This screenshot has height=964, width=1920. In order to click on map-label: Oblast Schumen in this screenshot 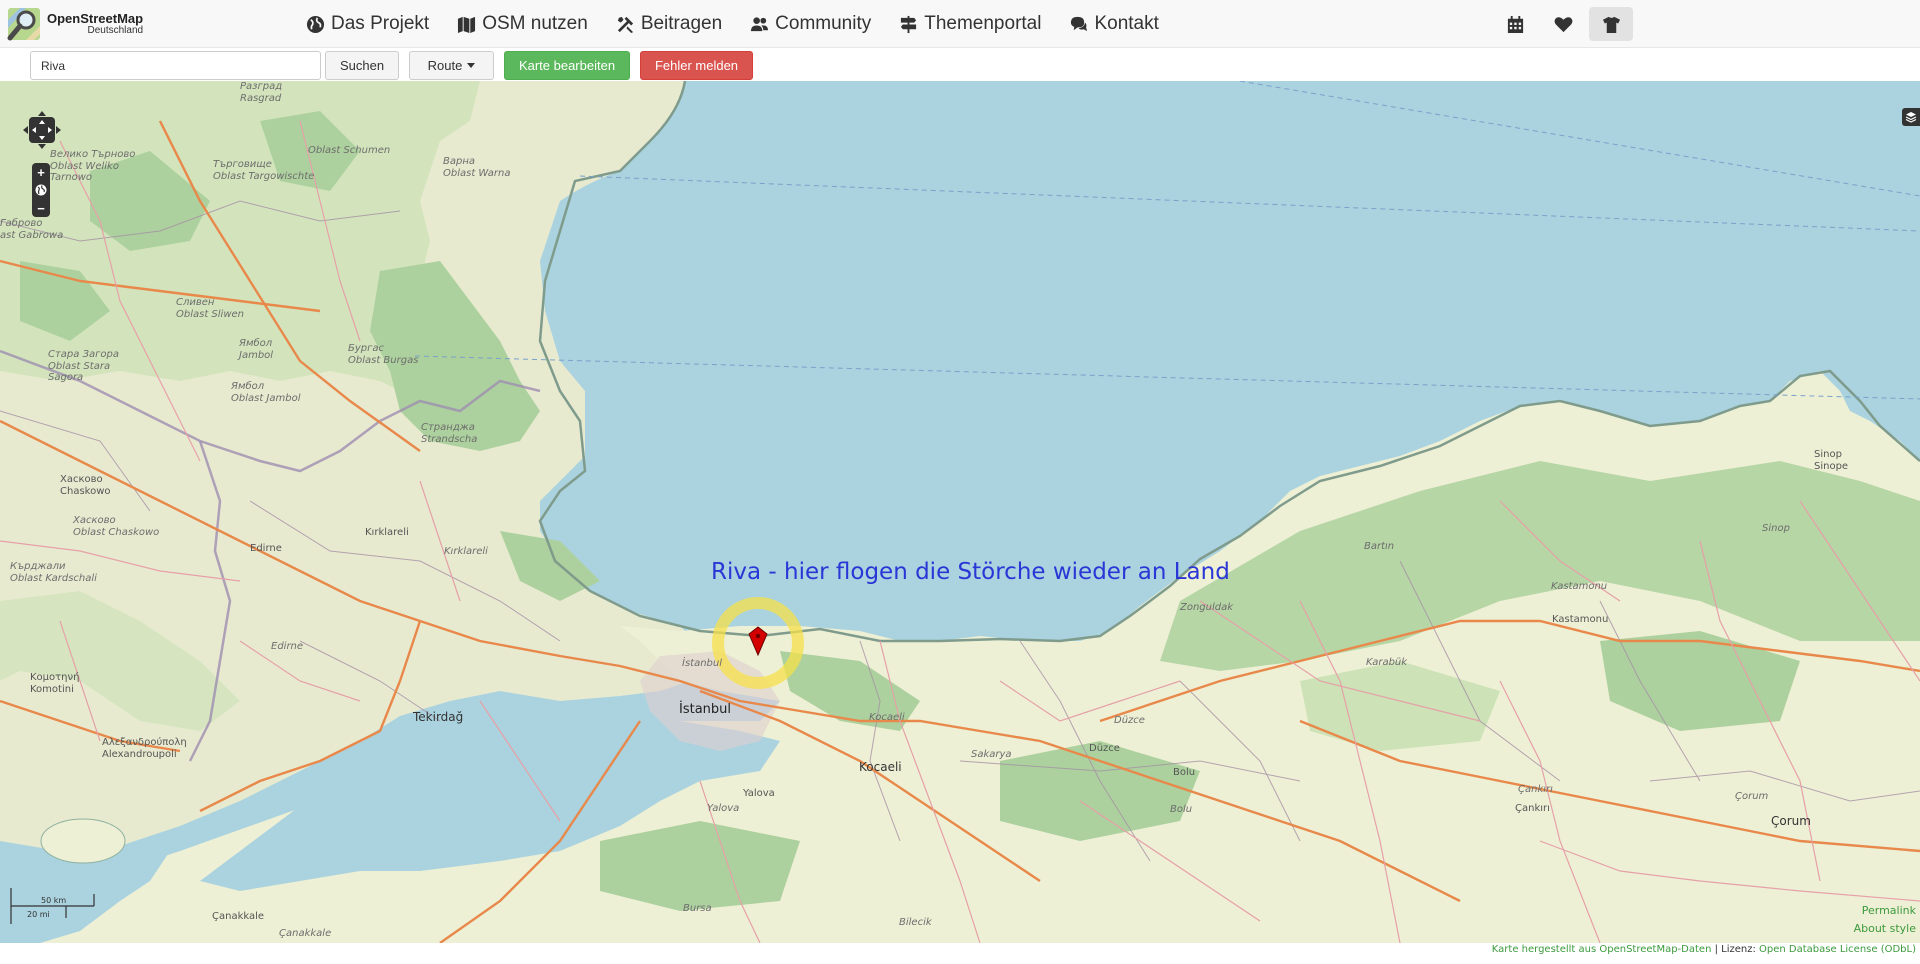, I will do `click(349, 150)`.